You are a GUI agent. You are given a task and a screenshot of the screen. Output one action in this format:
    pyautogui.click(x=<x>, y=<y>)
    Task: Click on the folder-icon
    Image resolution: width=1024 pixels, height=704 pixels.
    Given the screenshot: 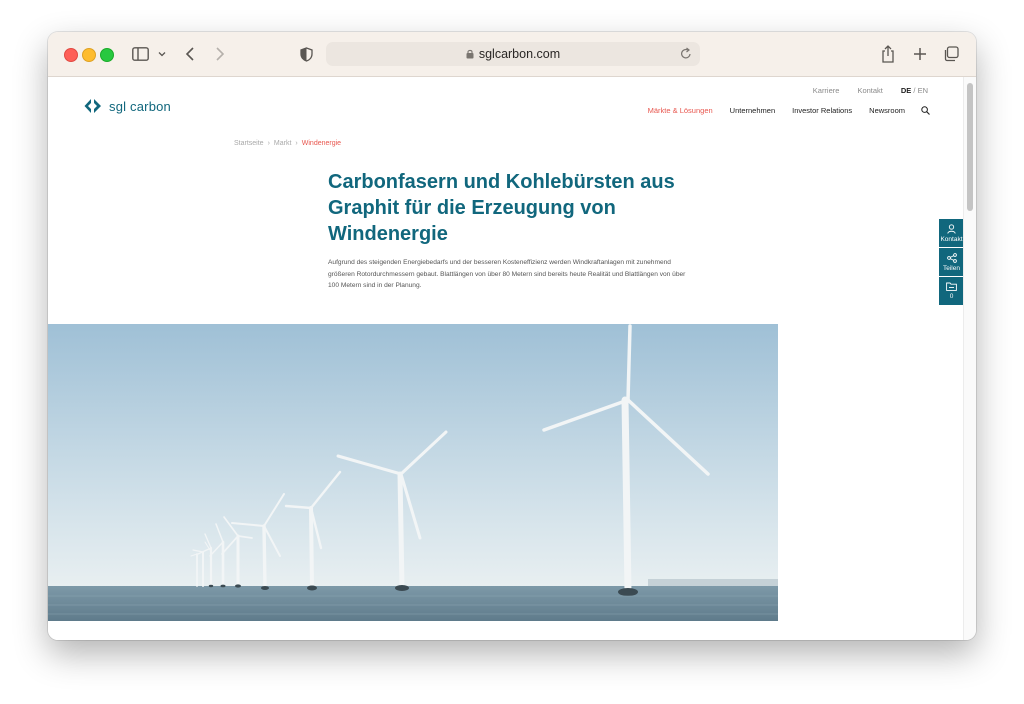 What is the action you would take?
    pyautogui.click(x=951, y=286)
    